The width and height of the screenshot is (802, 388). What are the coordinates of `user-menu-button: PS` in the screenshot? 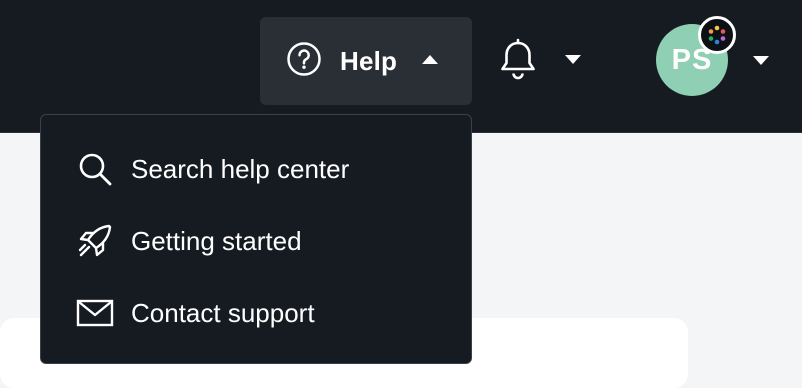 It's located at (716, 57).